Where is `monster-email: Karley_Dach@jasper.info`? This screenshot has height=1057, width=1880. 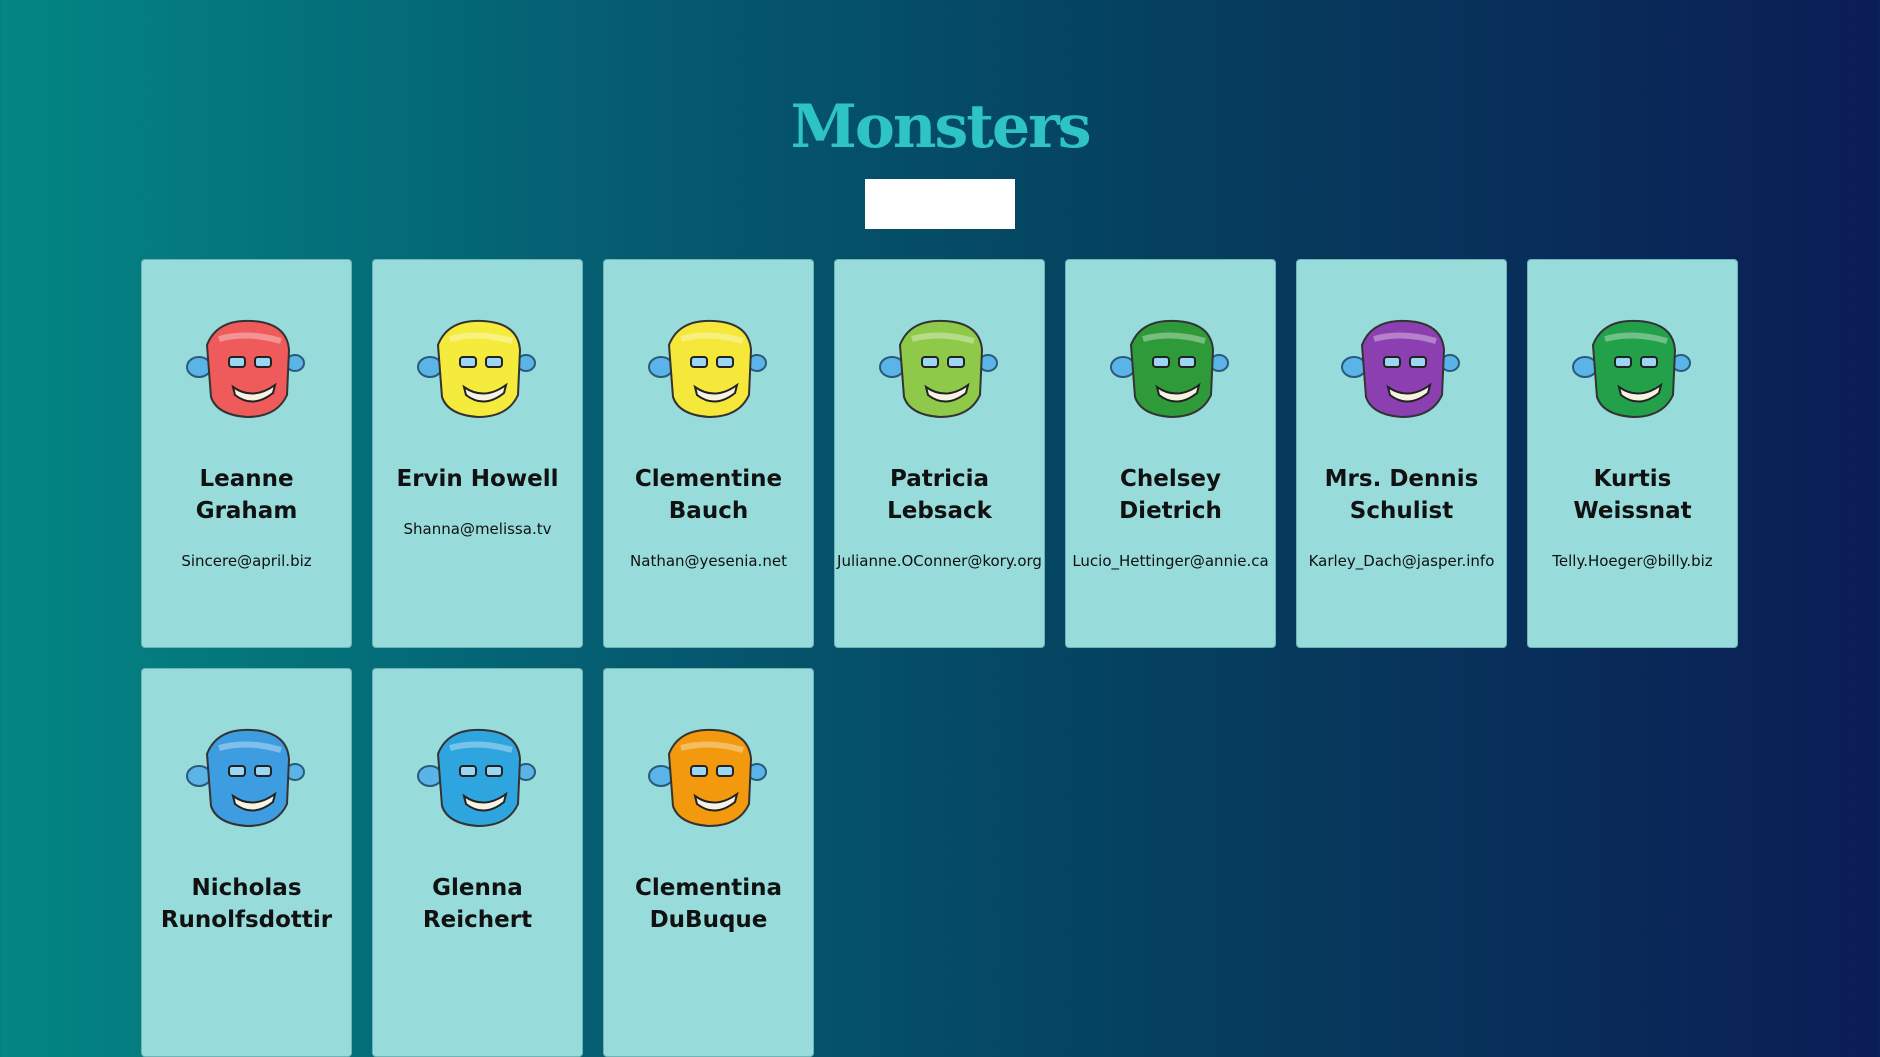 monster-email: Karley_Dach@jasper.info is located at coordinates (1401, 561).